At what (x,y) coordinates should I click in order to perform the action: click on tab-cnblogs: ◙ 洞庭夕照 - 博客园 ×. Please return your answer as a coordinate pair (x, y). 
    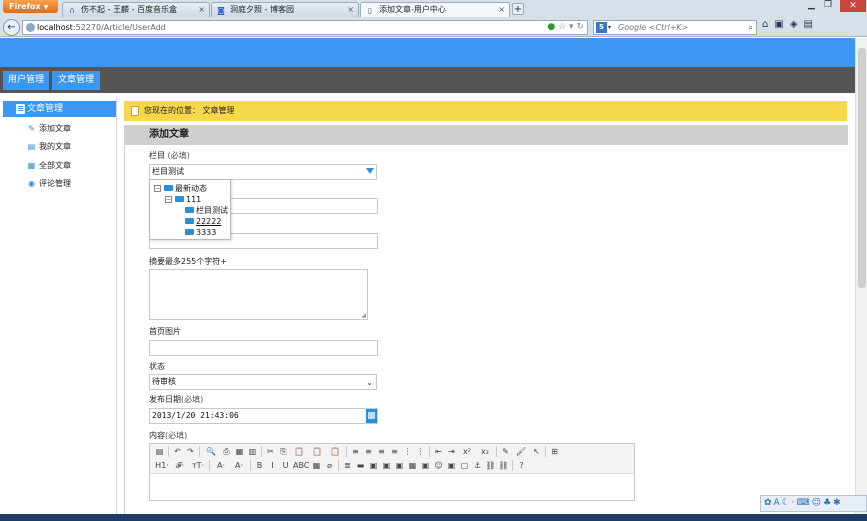
    Looking at the image, I should click on (285, 9).